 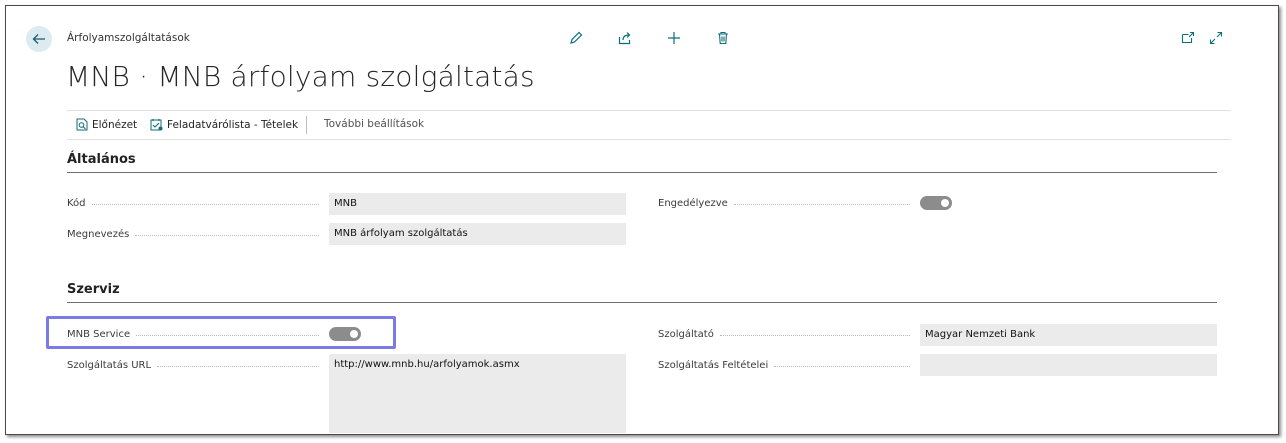 I want to click on section-divider-service, so click(x=642, y=302).